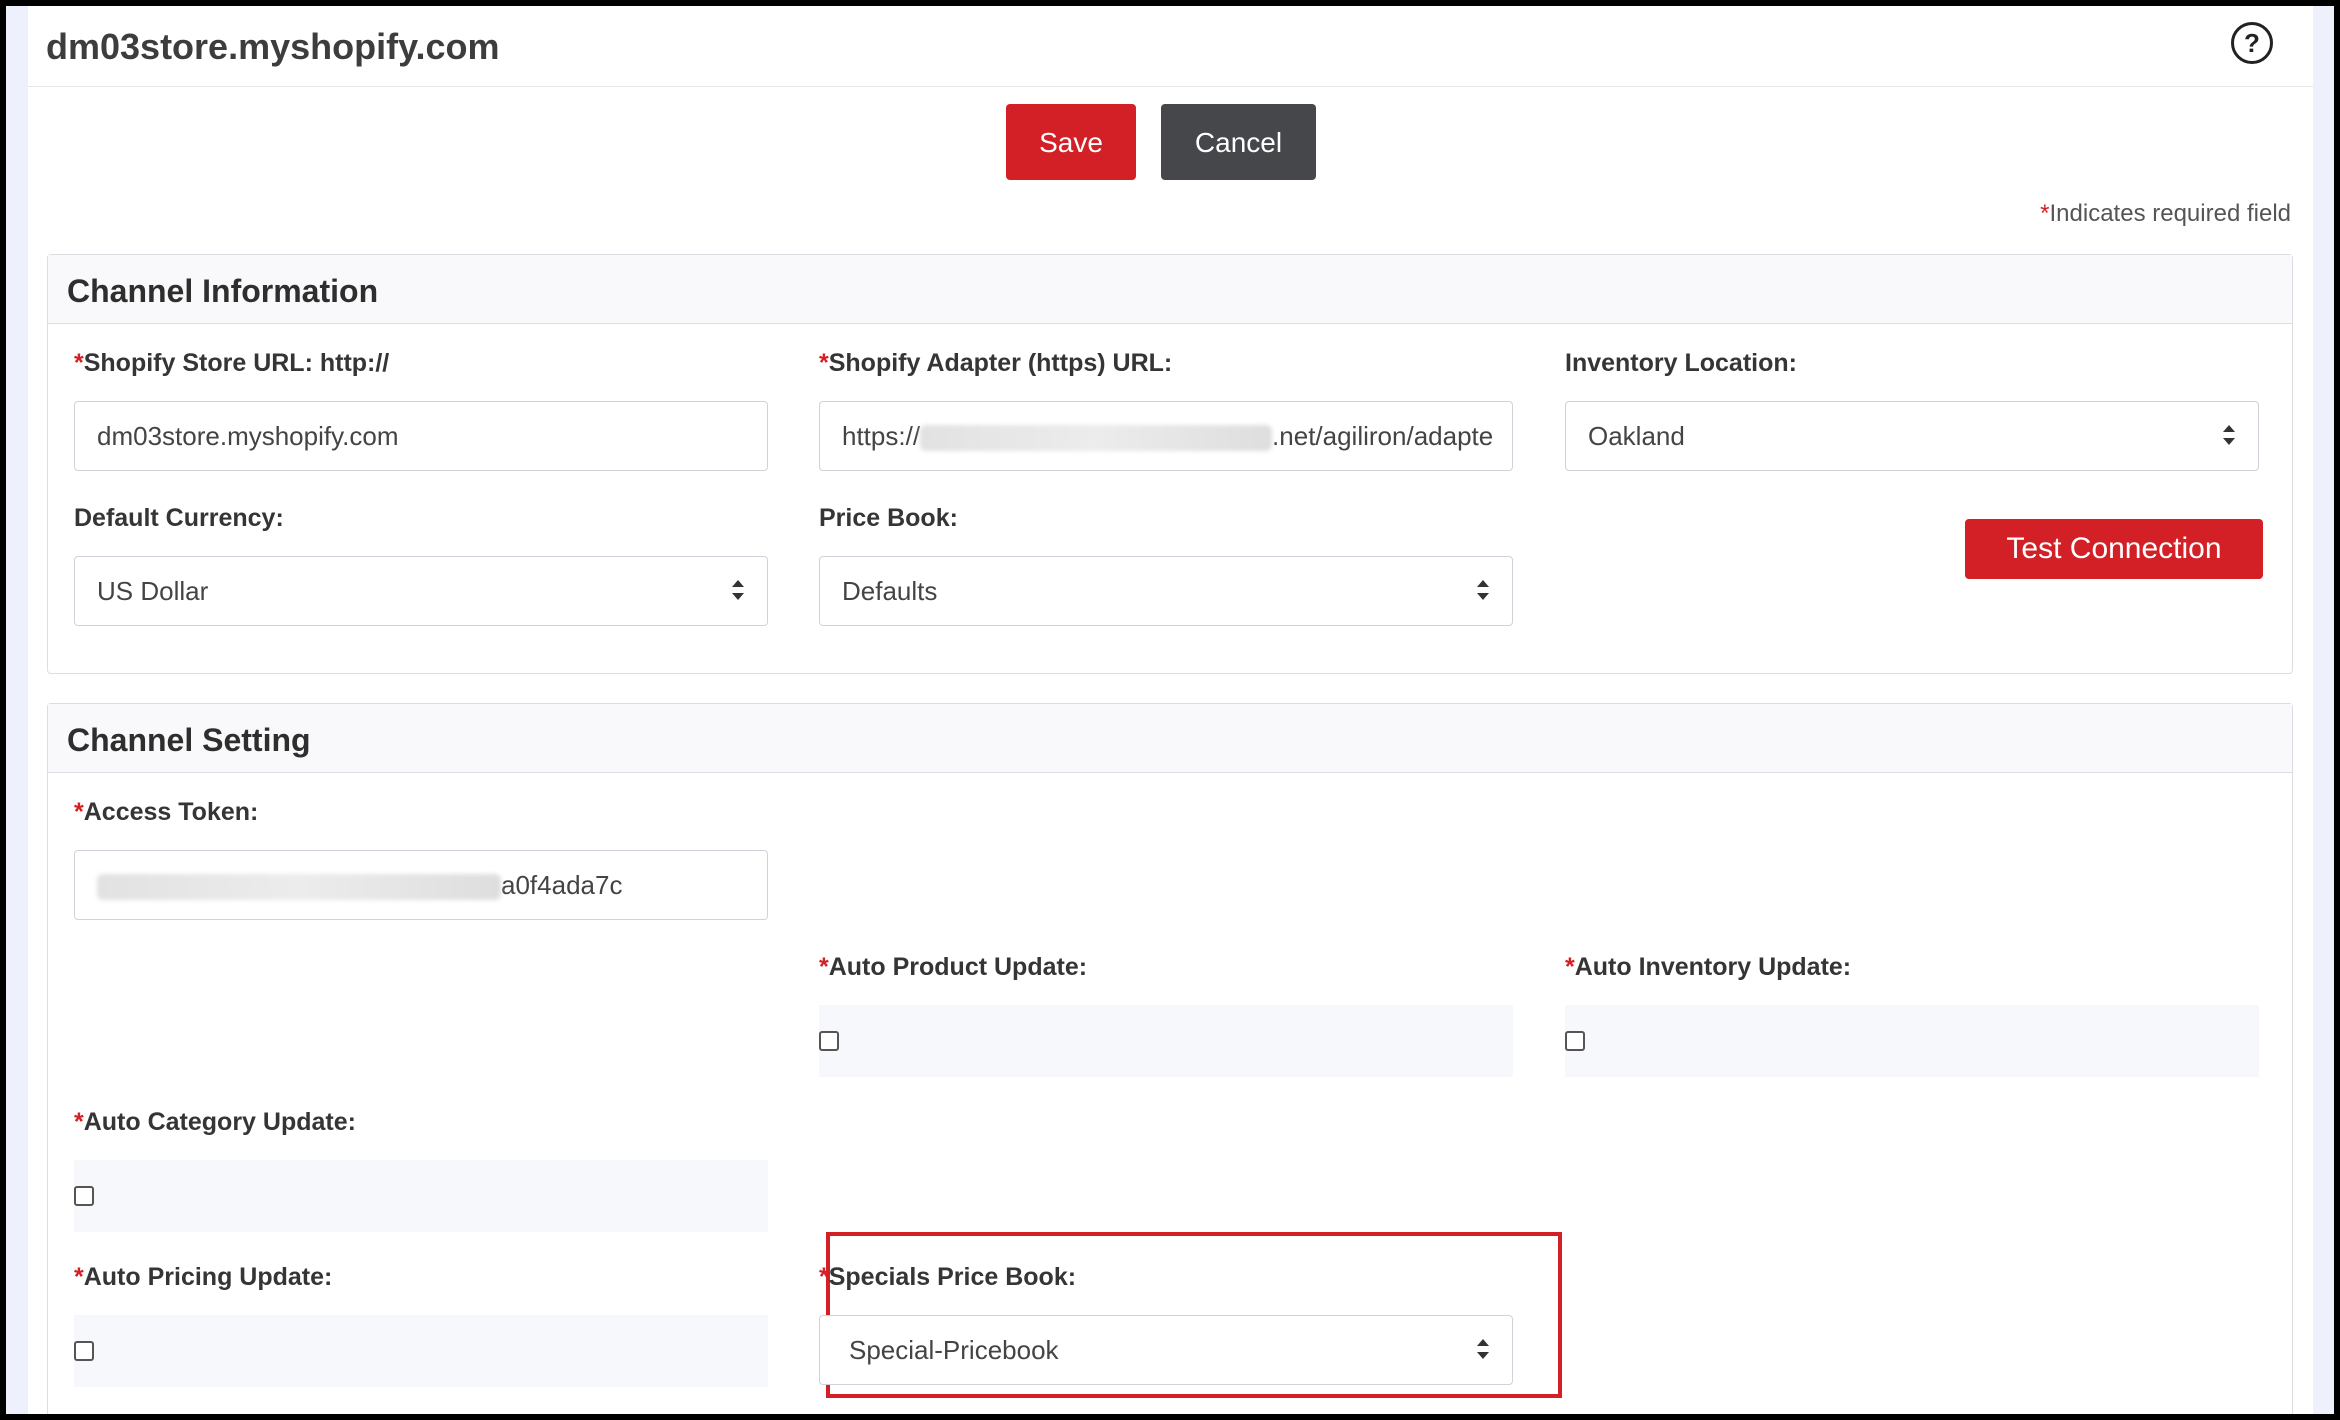  Describe the element at coordinates (1575, 1041) in the screenshot. I see `auto-inventory-update-checkbox` at that location.